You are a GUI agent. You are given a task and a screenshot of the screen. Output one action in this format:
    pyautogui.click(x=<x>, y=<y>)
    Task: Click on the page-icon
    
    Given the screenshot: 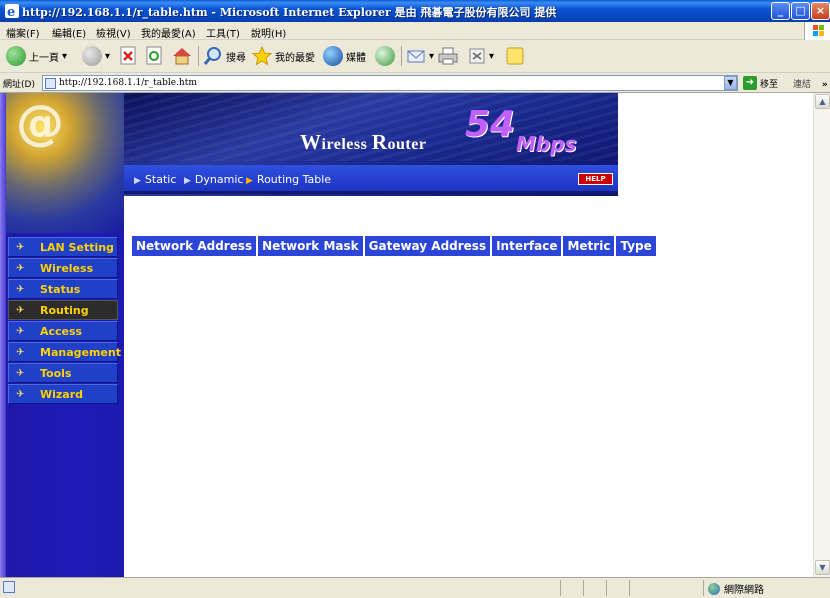 What is the action you would take?
    pyautogui.click(x=50, y=83)
    